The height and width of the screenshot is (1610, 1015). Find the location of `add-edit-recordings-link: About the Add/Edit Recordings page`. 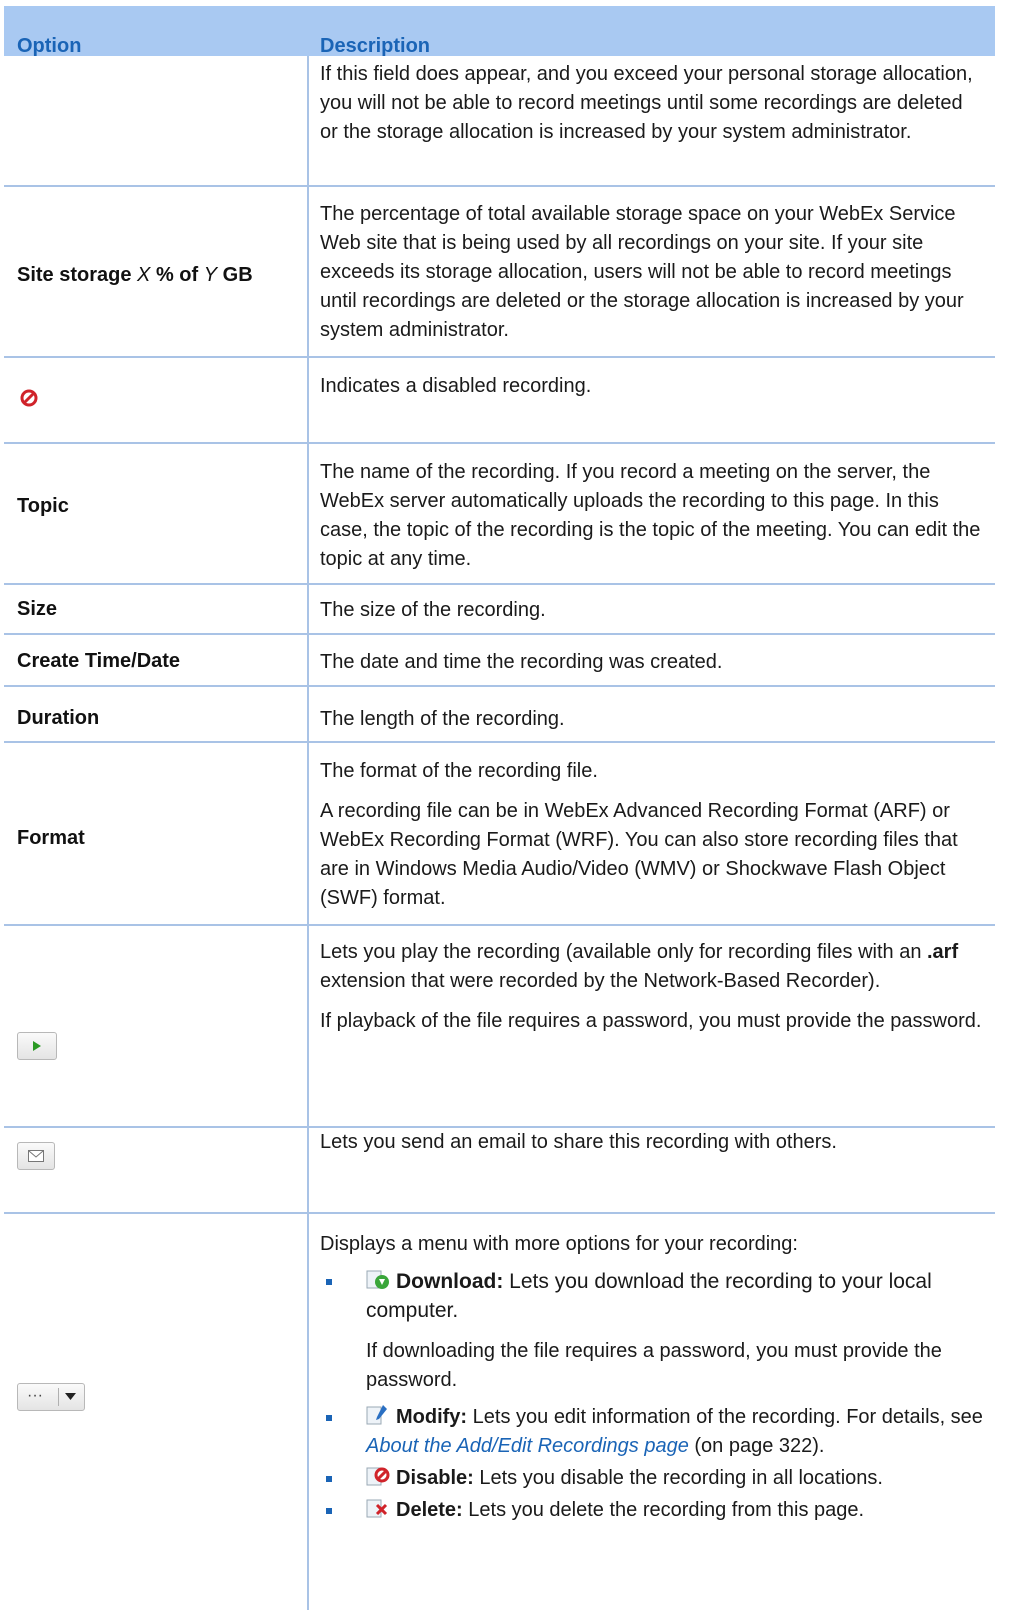

add-edit-recordings-link: About the Add/Edit Recordings page is located at coordinates (527, 1446).